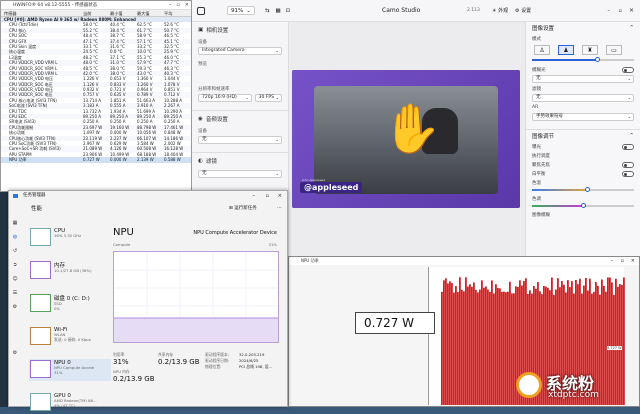 The height and width of the screenshot is (414, 640). What do you see at coordinates (583, 59) in the screenshot?
I see `mode-slider` at bounding box center [583, 59].